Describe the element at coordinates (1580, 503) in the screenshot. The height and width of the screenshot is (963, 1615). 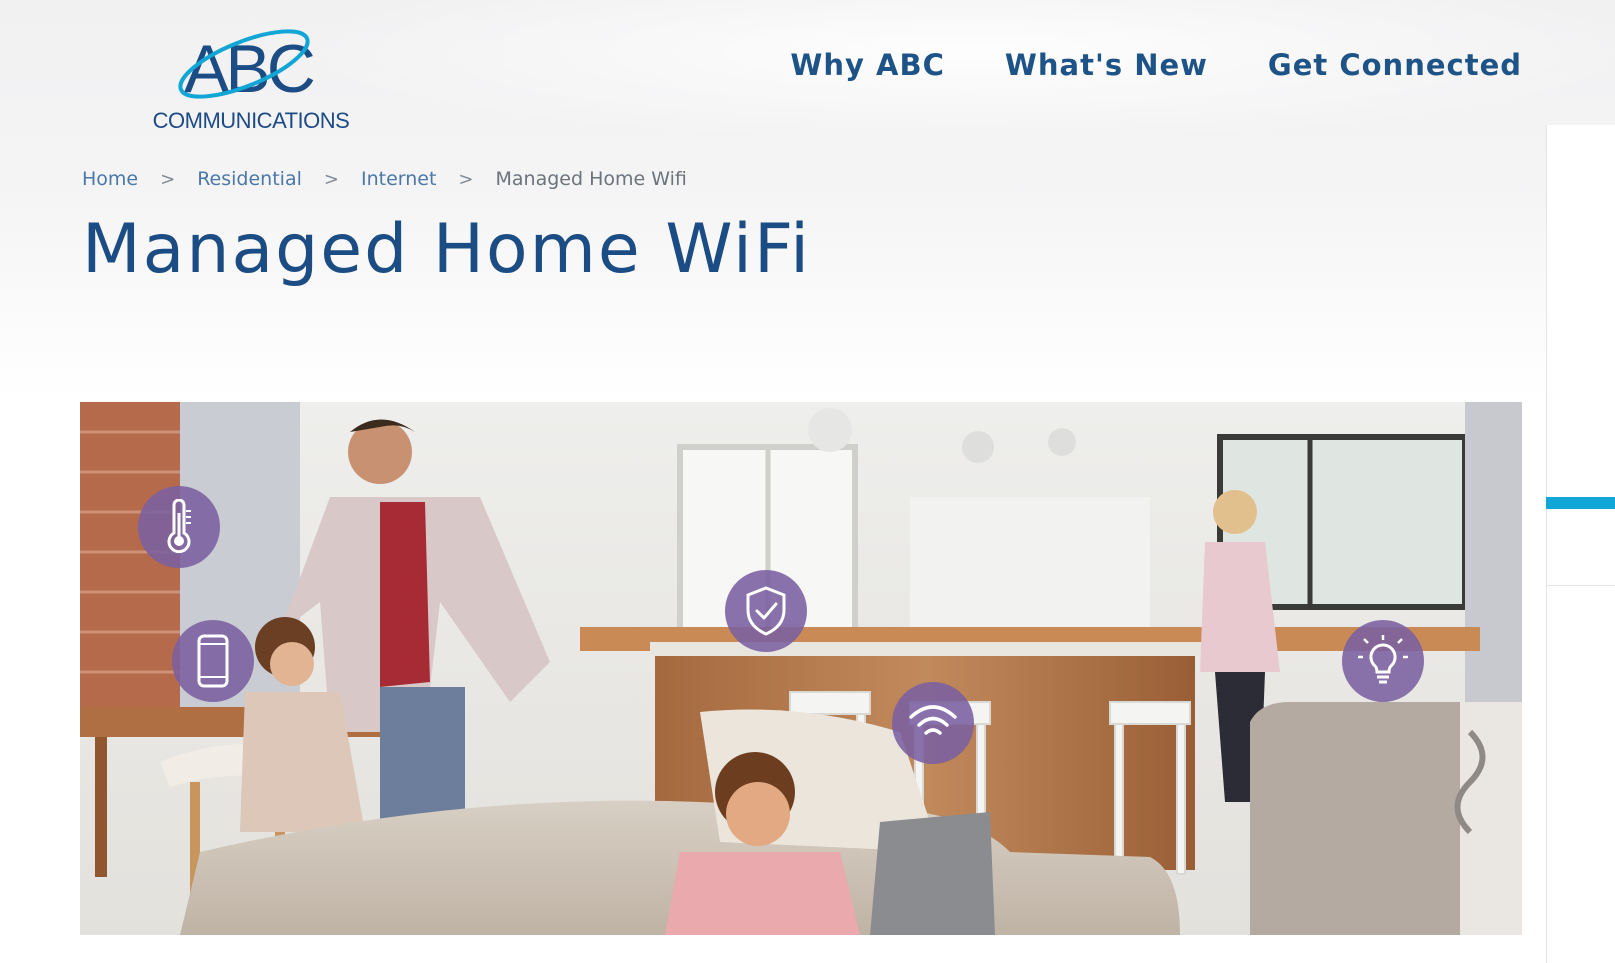
I see `side-panel-accent-bar` at that location.